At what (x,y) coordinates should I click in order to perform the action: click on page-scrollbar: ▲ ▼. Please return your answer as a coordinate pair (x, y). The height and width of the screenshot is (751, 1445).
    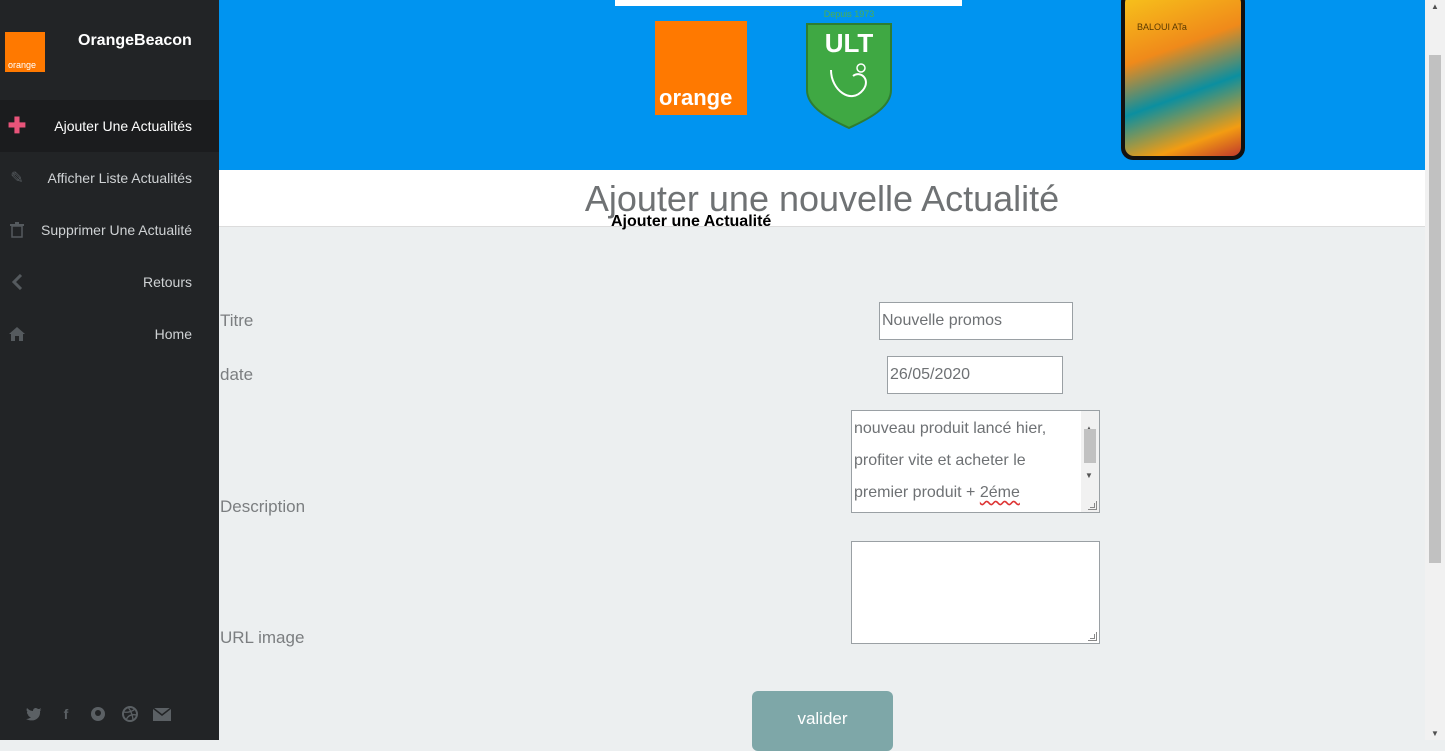
    Looking at the image, I should click on (1435, 370).